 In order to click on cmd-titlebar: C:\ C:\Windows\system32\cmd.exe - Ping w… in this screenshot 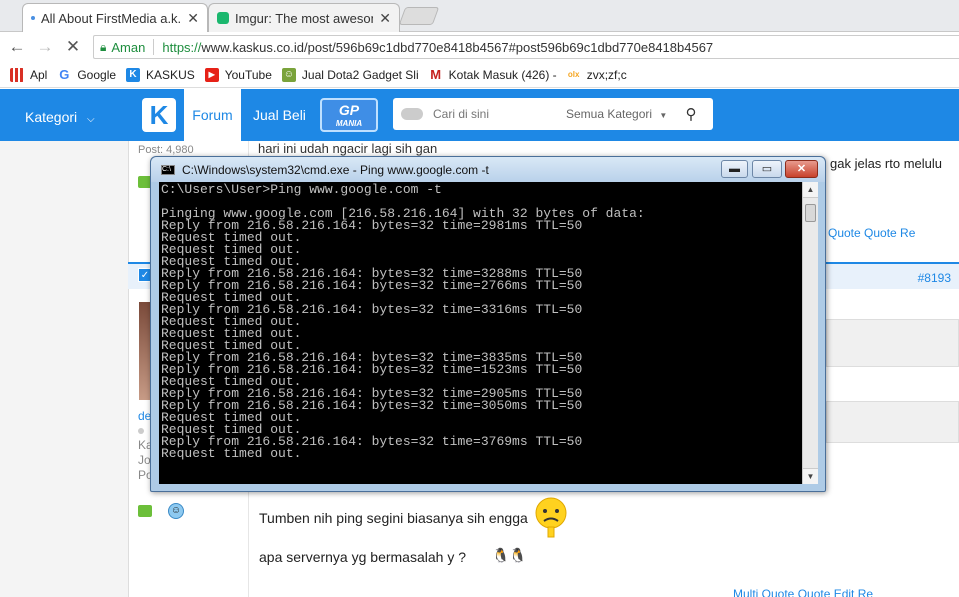, I will do `click(488, 169)`.